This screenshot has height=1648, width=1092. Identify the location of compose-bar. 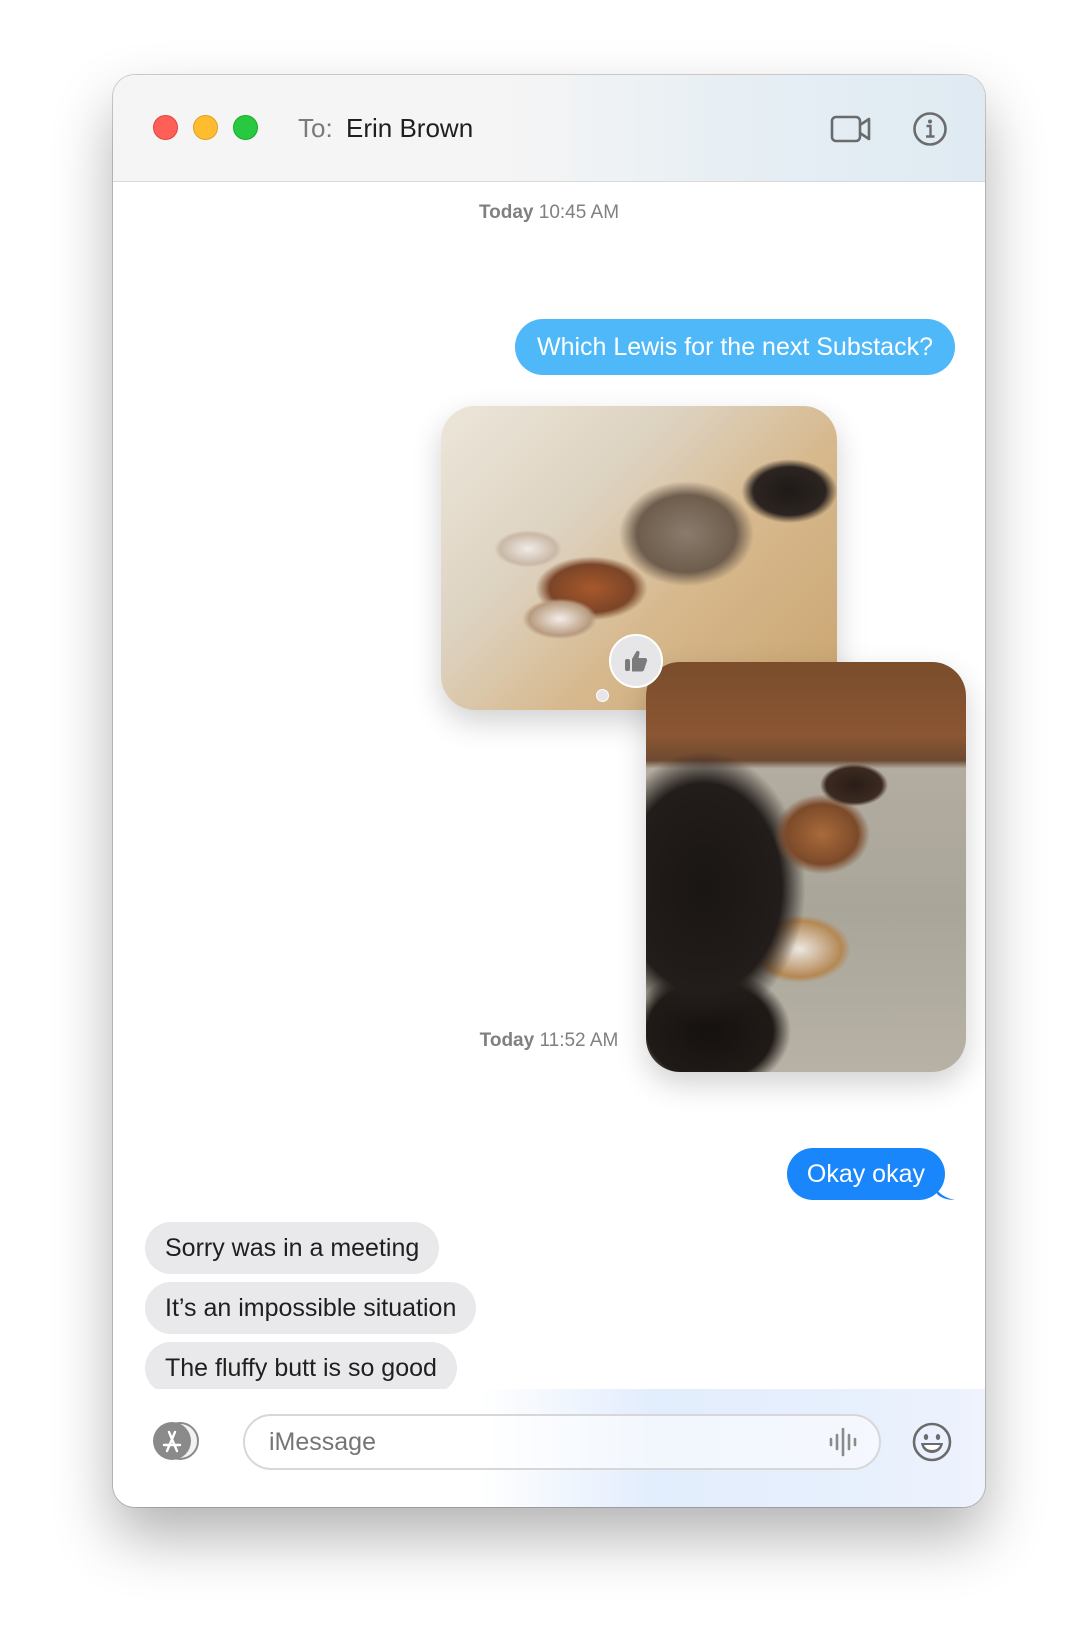
(549, 1448).